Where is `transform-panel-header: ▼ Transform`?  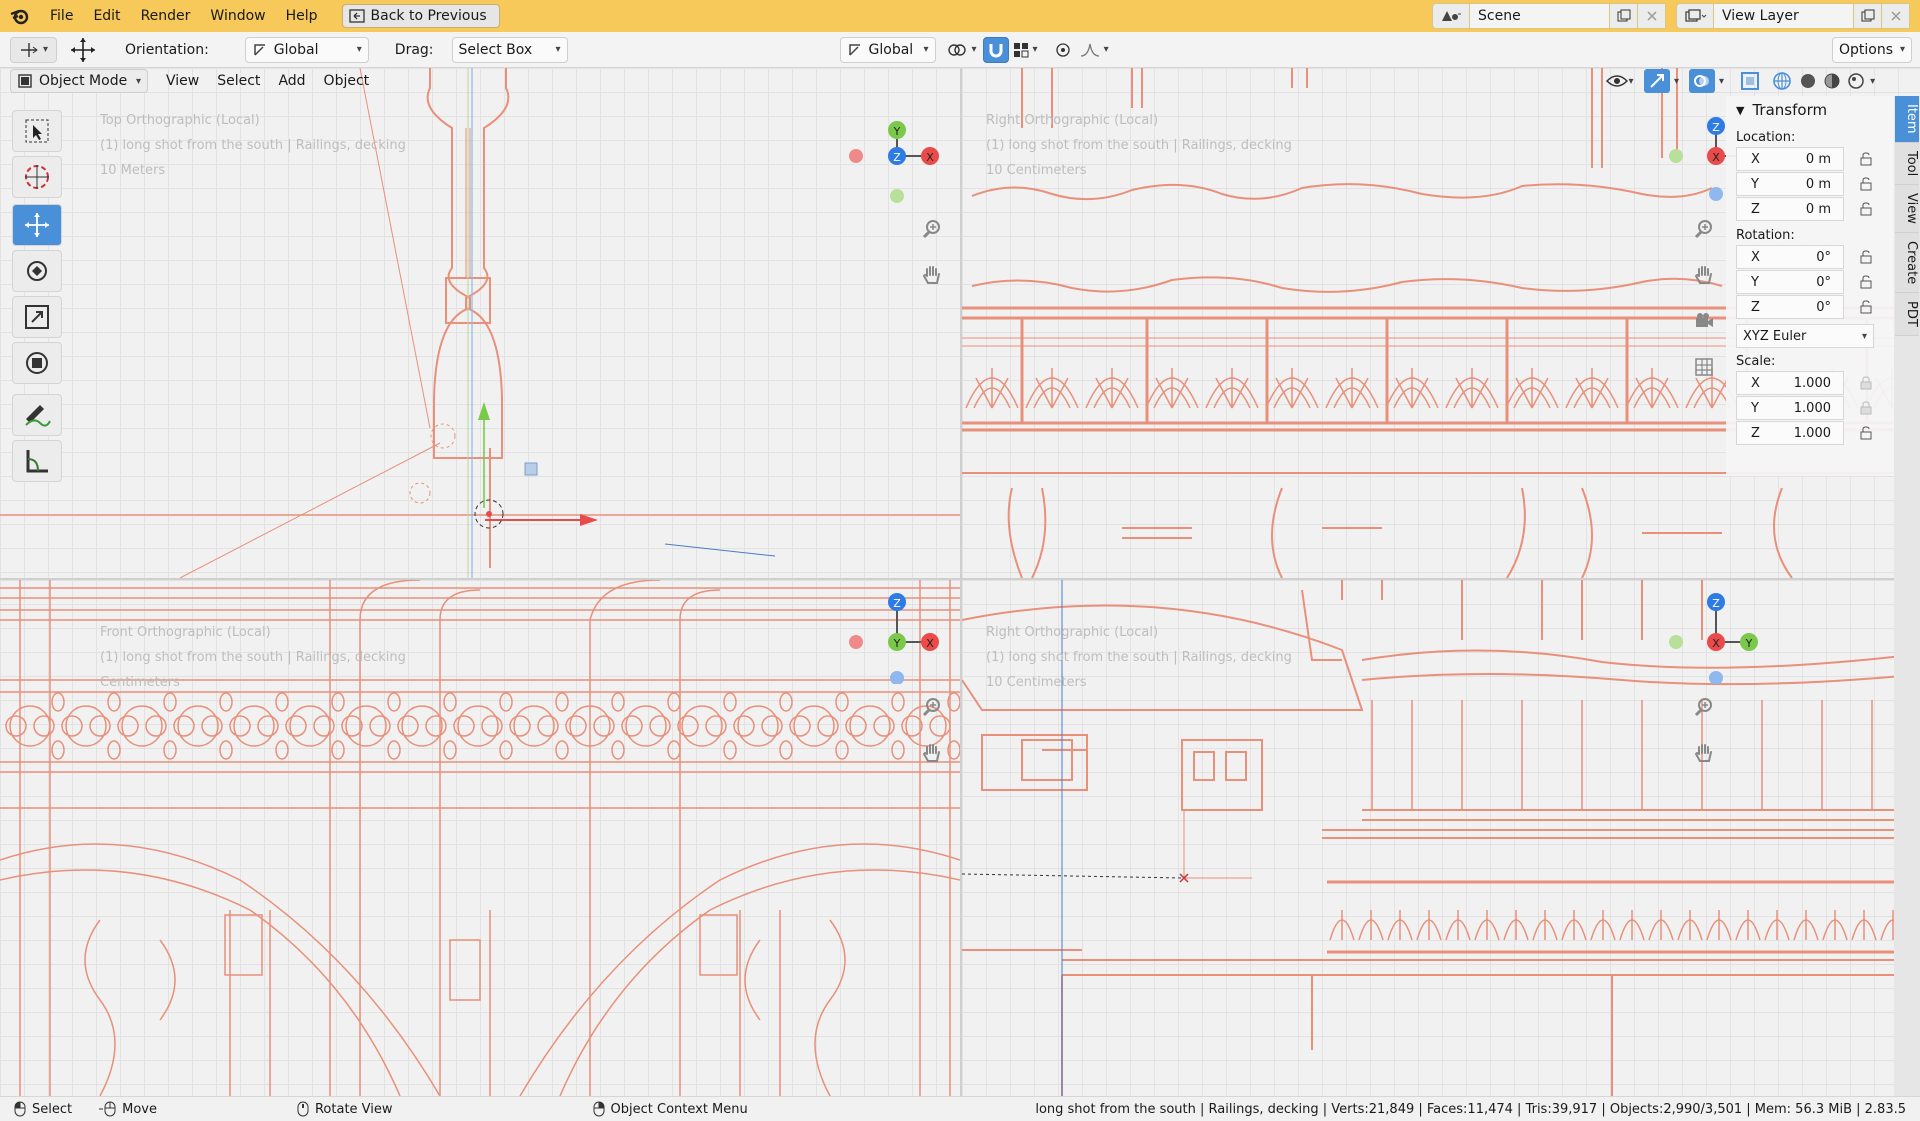 transform-panel-header: ▼ Transform is located at coordinates (1810, 110).